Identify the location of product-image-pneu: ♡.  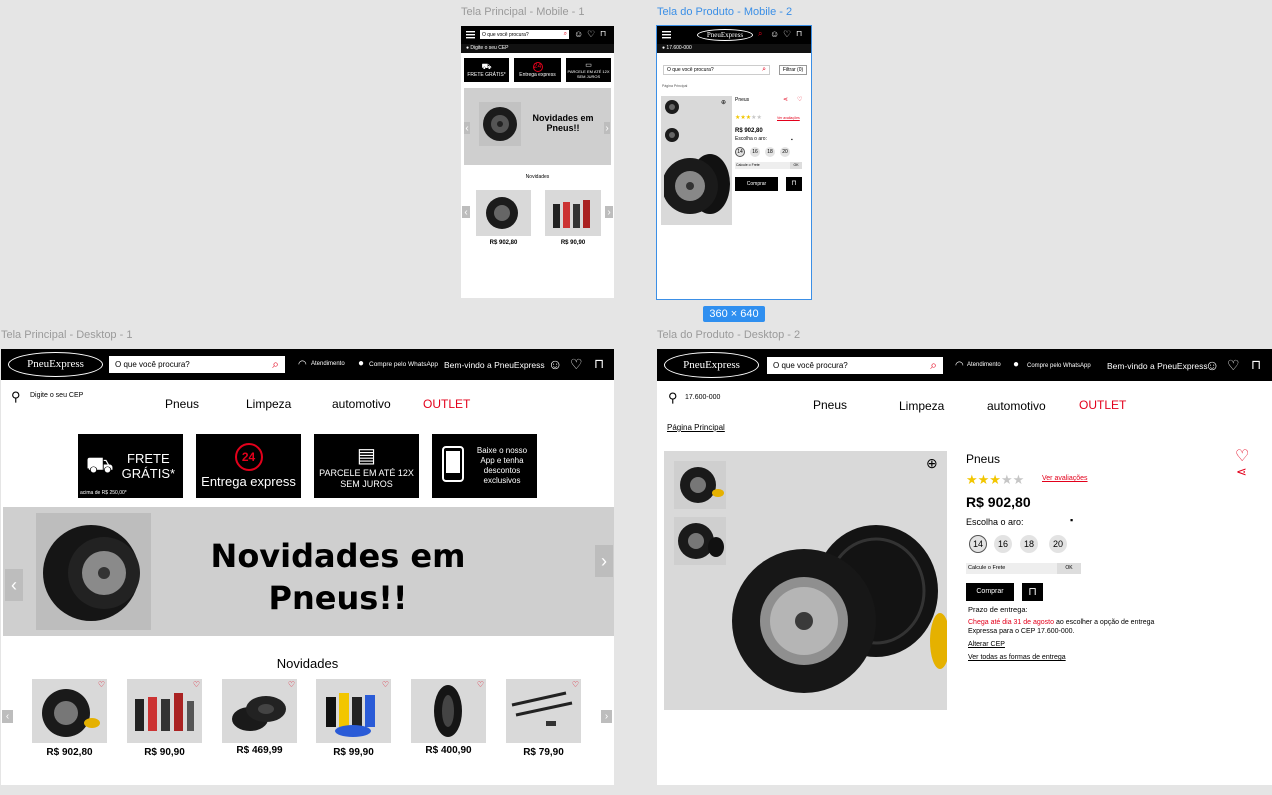
(69, 711).